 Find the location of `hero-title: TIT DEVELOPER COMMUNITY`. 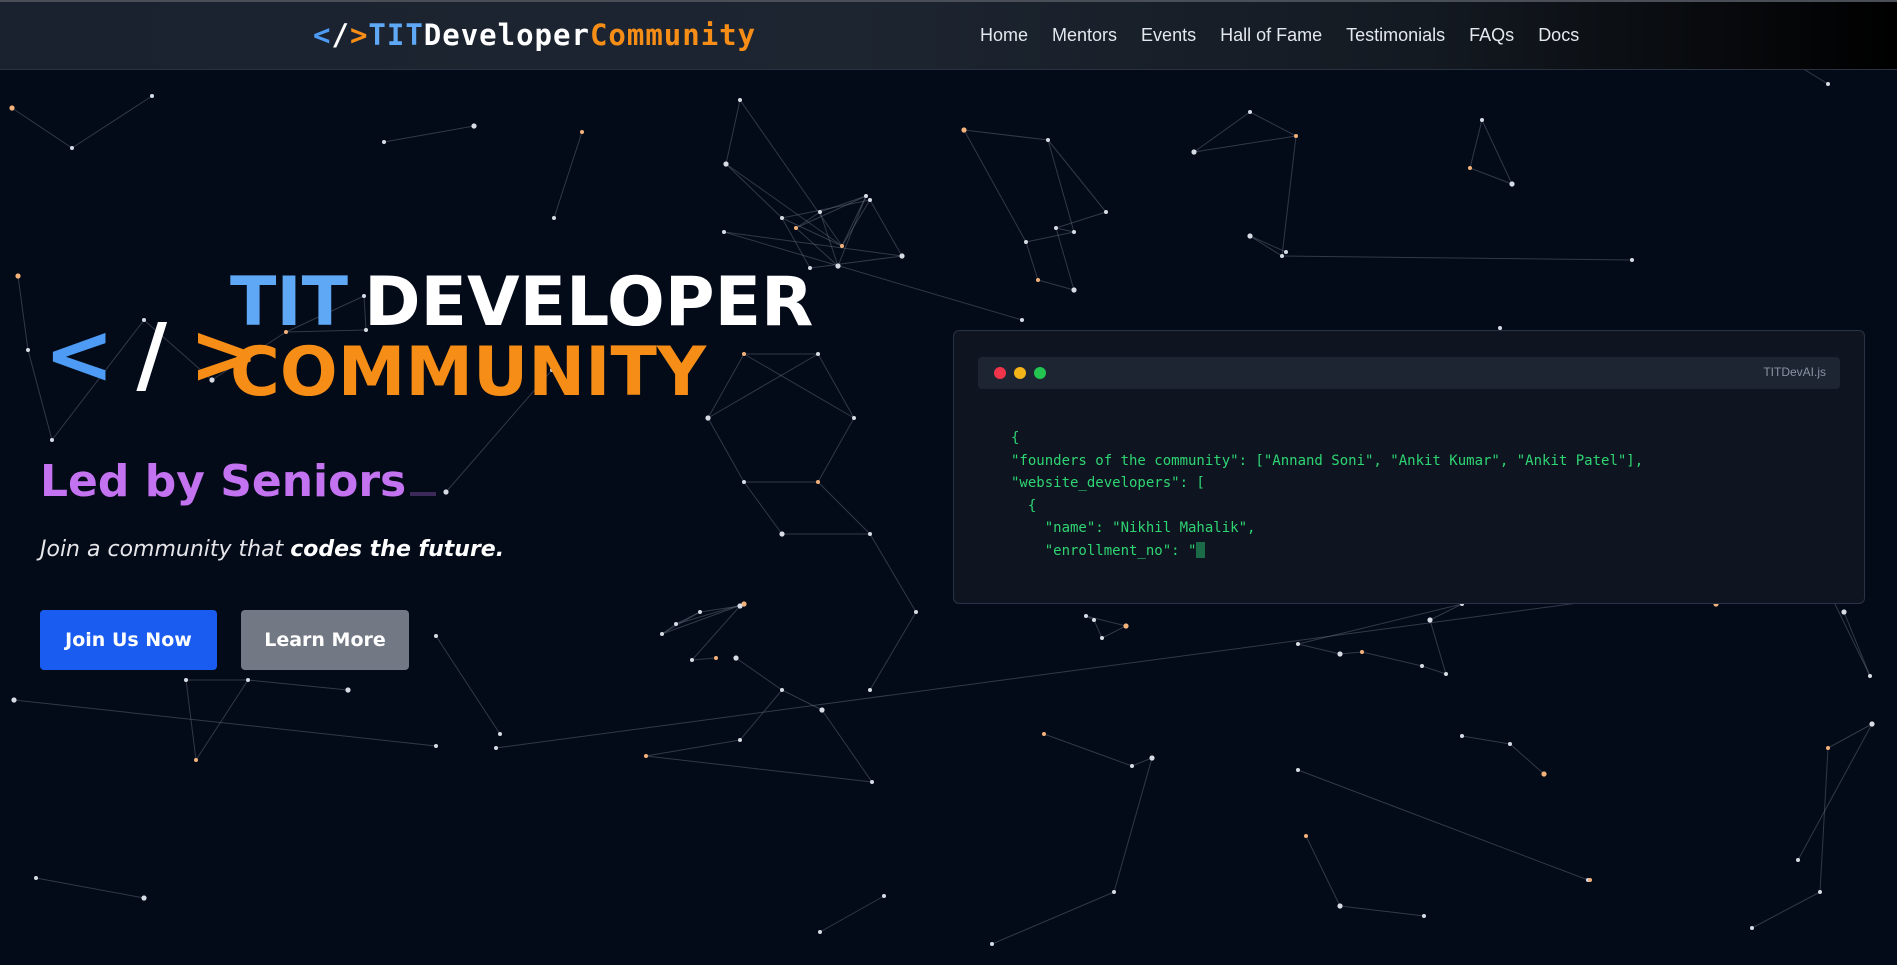

hero-title: TIT DEVELOPER COMMUNITY is located at coordinates (529, 338).